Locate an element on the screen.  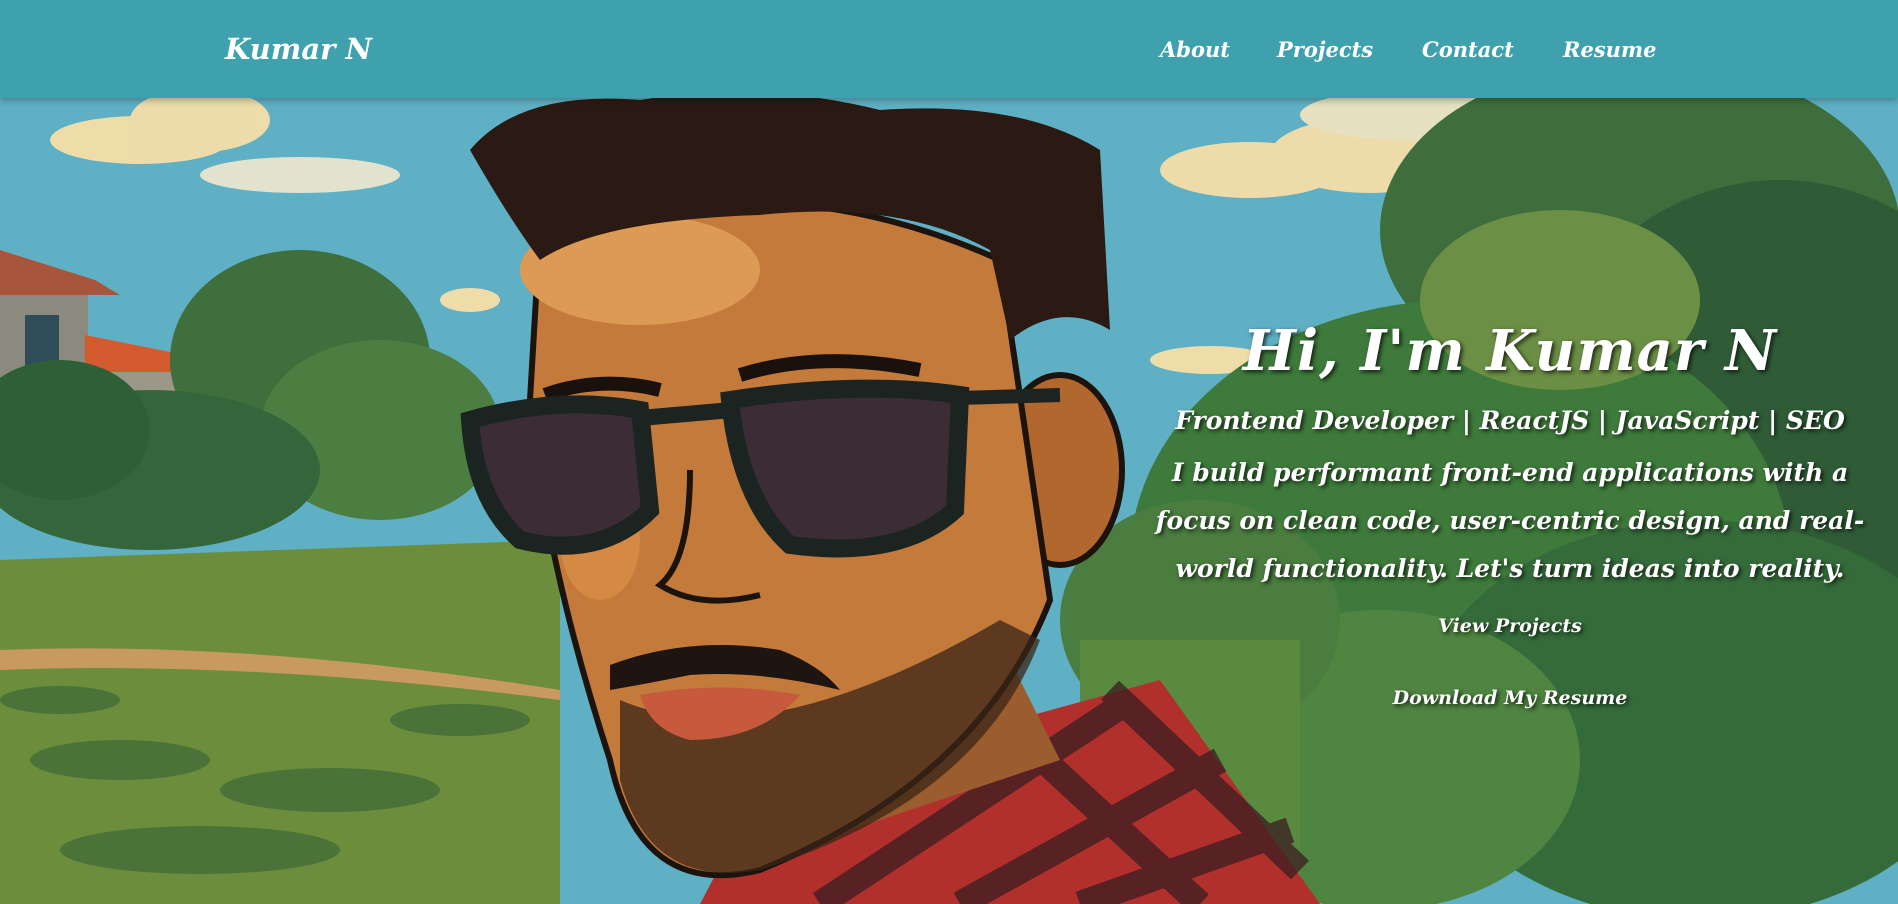
download-resume-button: Download My Resume is located at coordinates (1510, 698).